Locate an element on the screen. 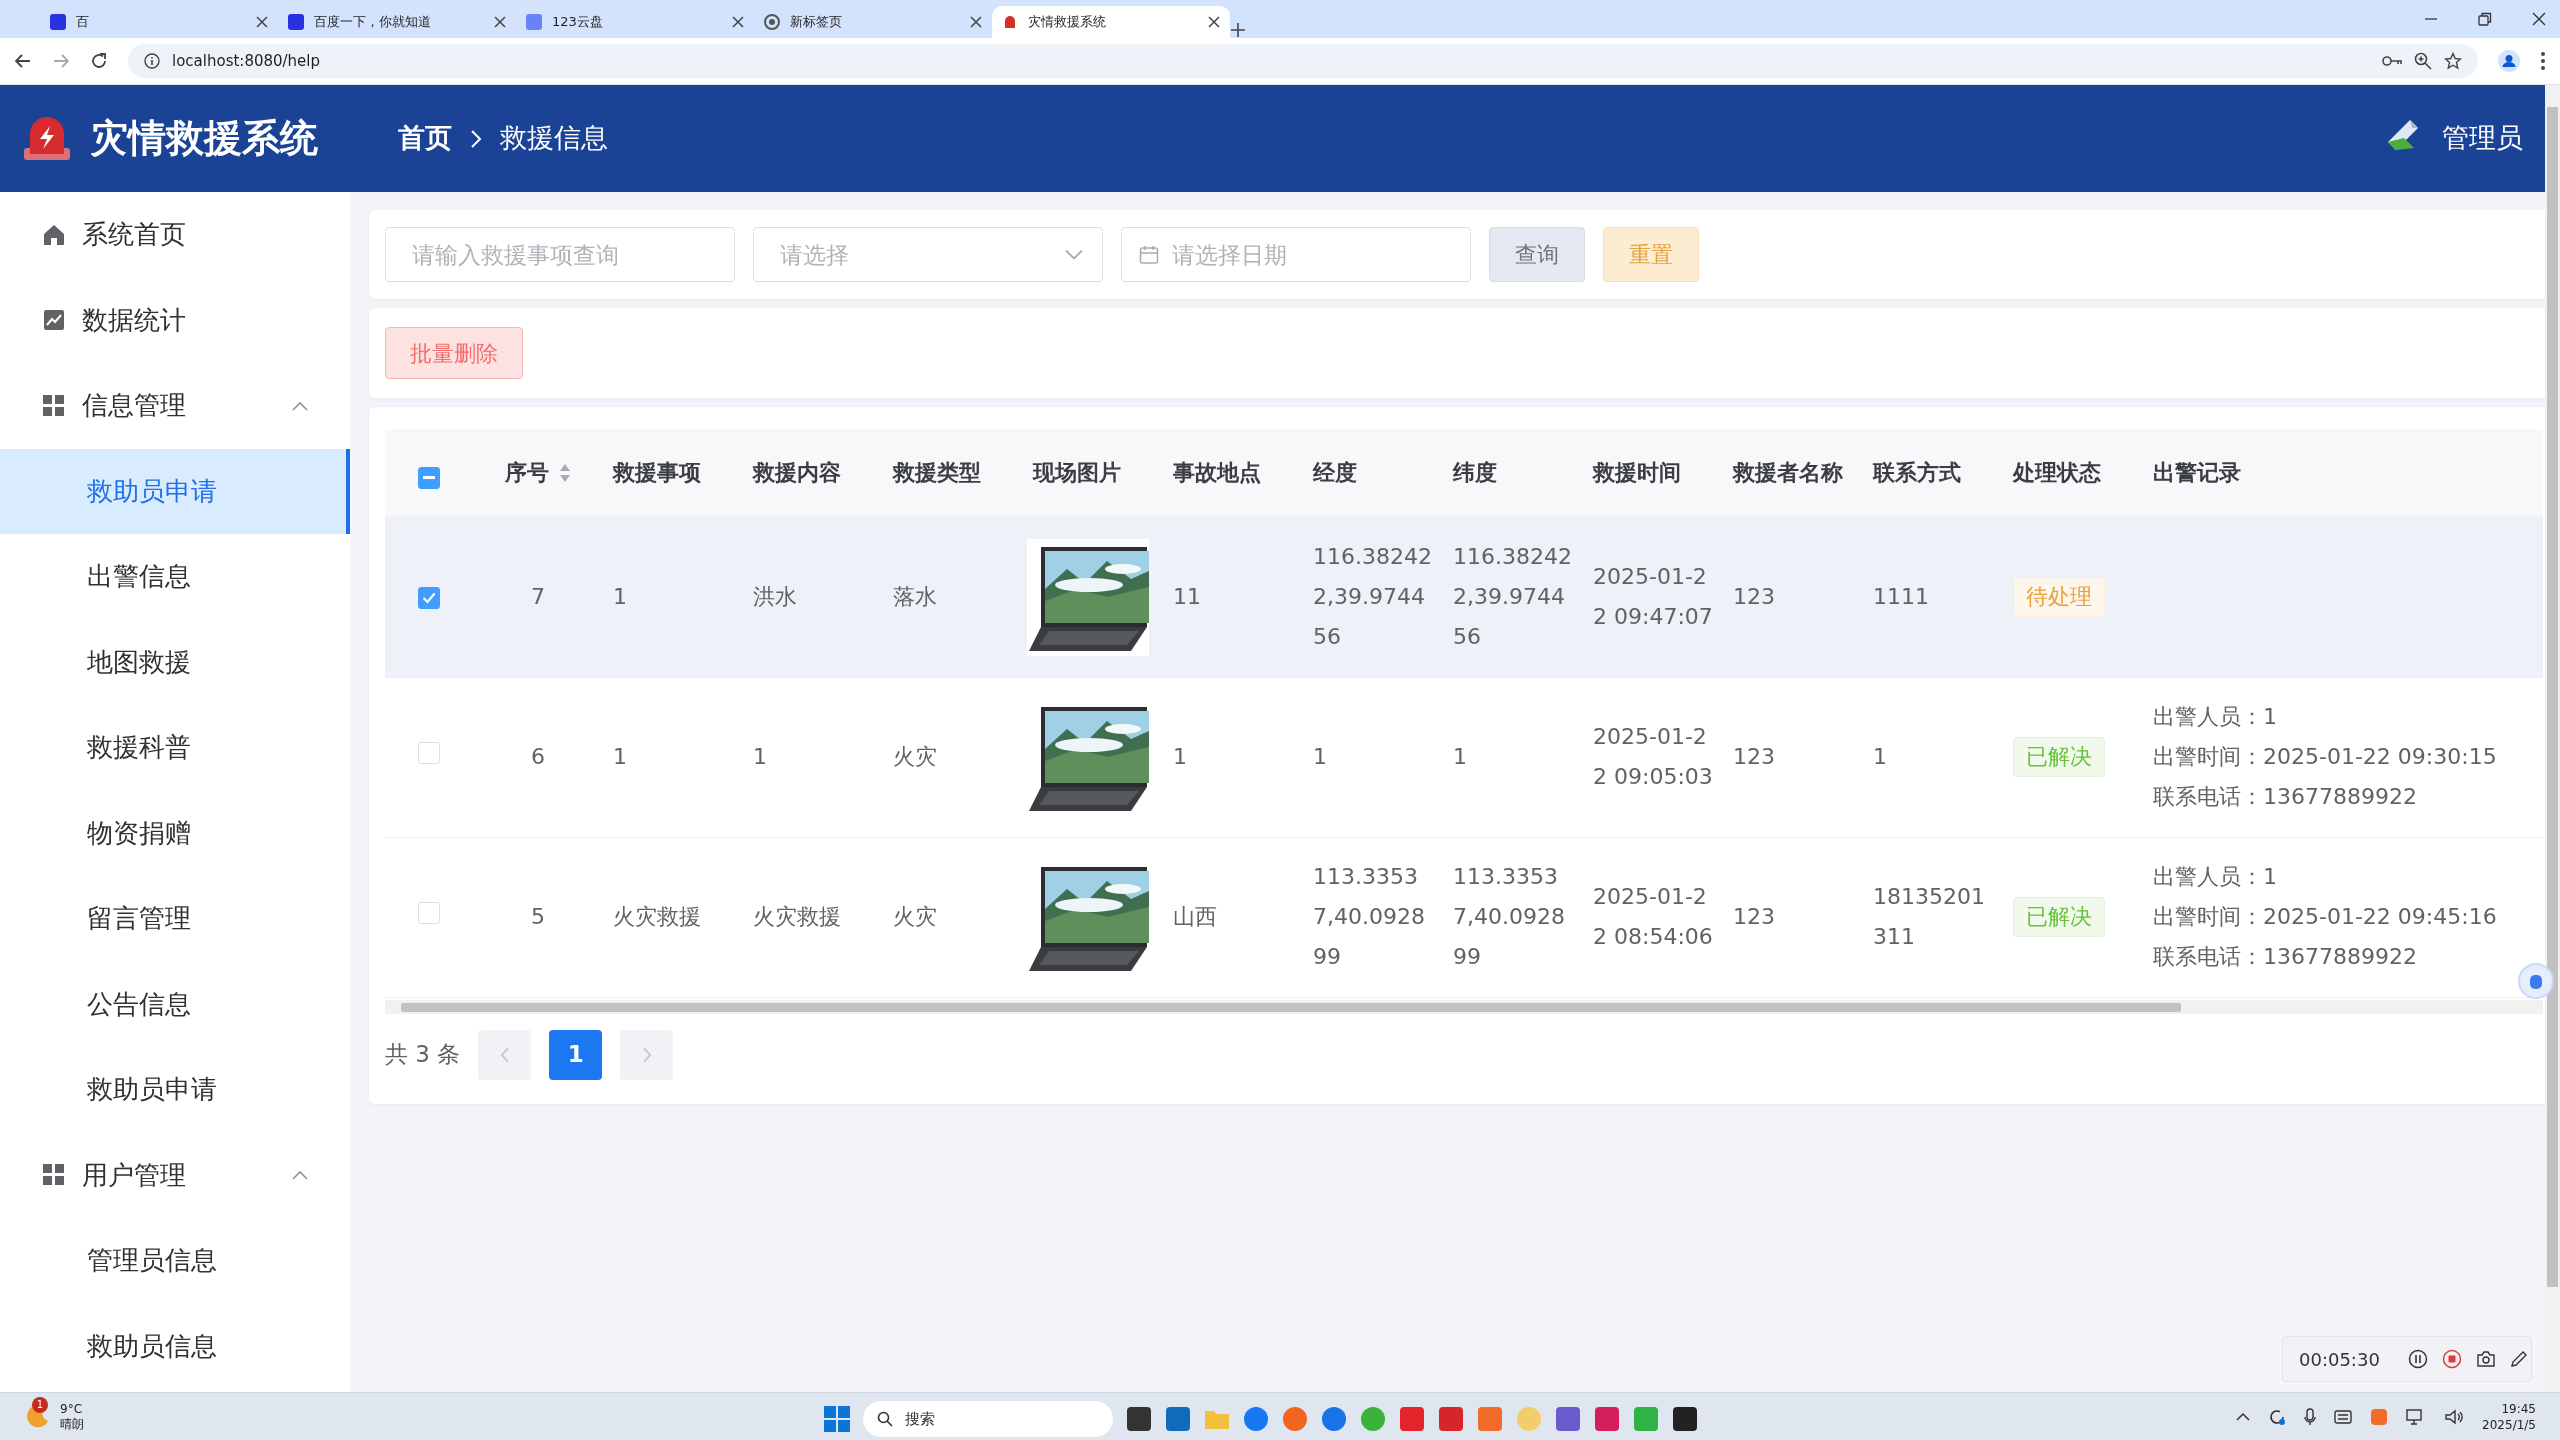  siren-icon is located at coordinates (1010, 22).